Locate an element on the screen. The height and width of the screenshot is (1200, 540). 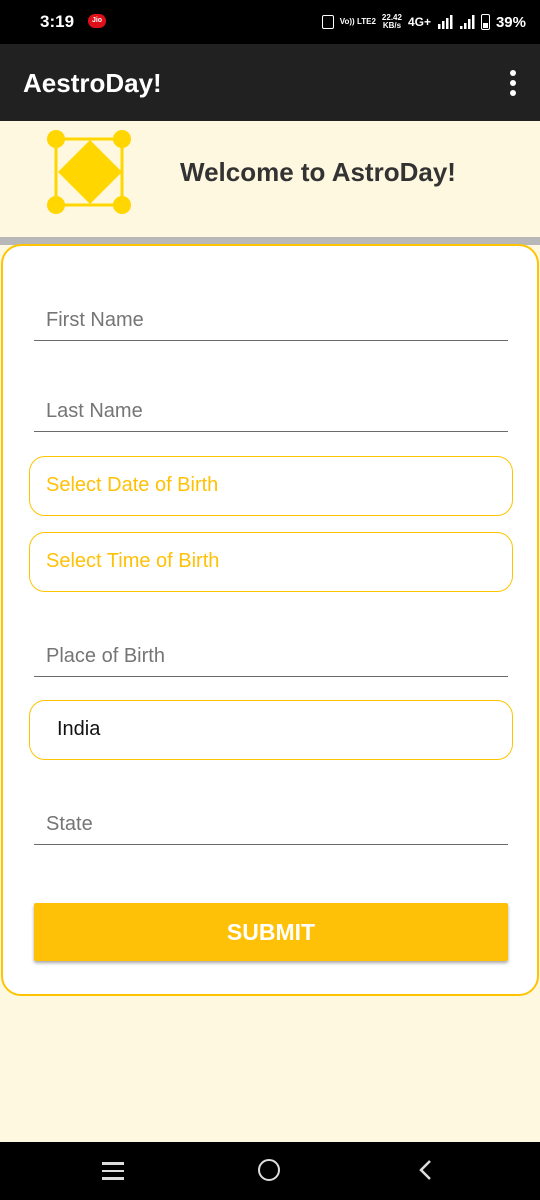
status-bar: 3:19 Jio Vo)) LTE2 22.42 KB/s 4G+ 39% is located at coordinates (270, 22).